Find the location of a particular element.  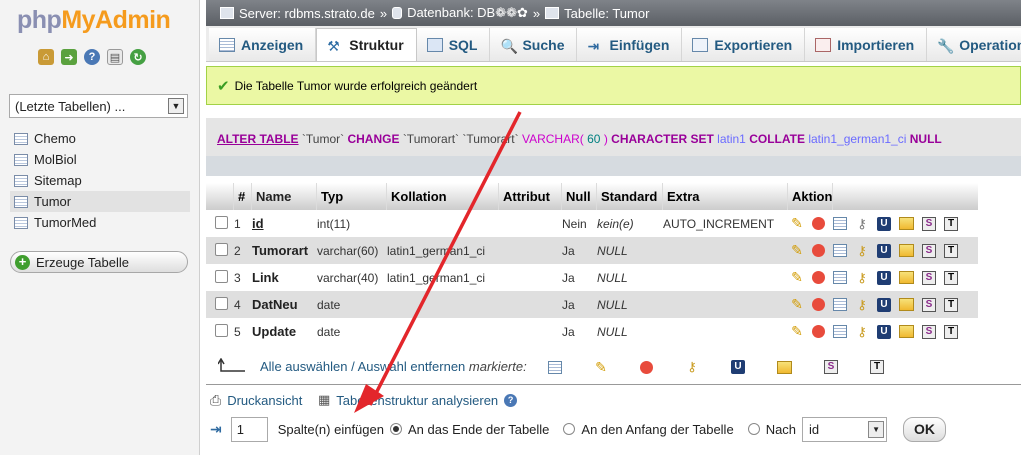

tab-insert: ⇥ Einfügen is located at coordinates (630, 44).